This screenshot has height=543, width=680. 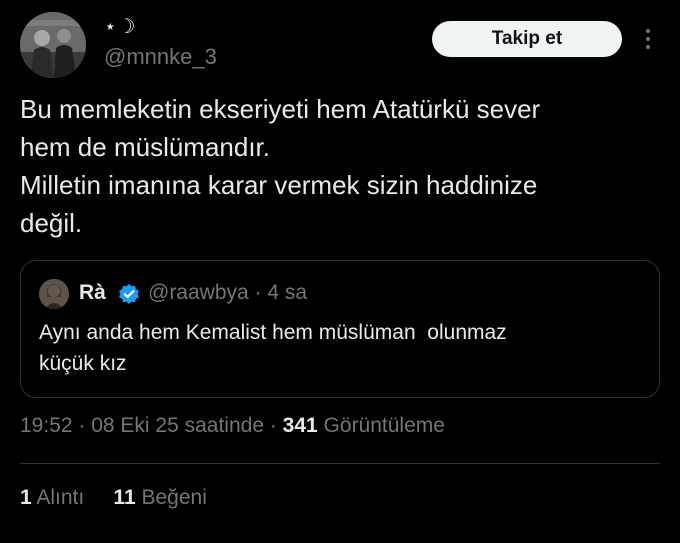 What do you see at coordinates (340, 463) in the screenshot?
I see `divider` at bounding box center [340, 463].